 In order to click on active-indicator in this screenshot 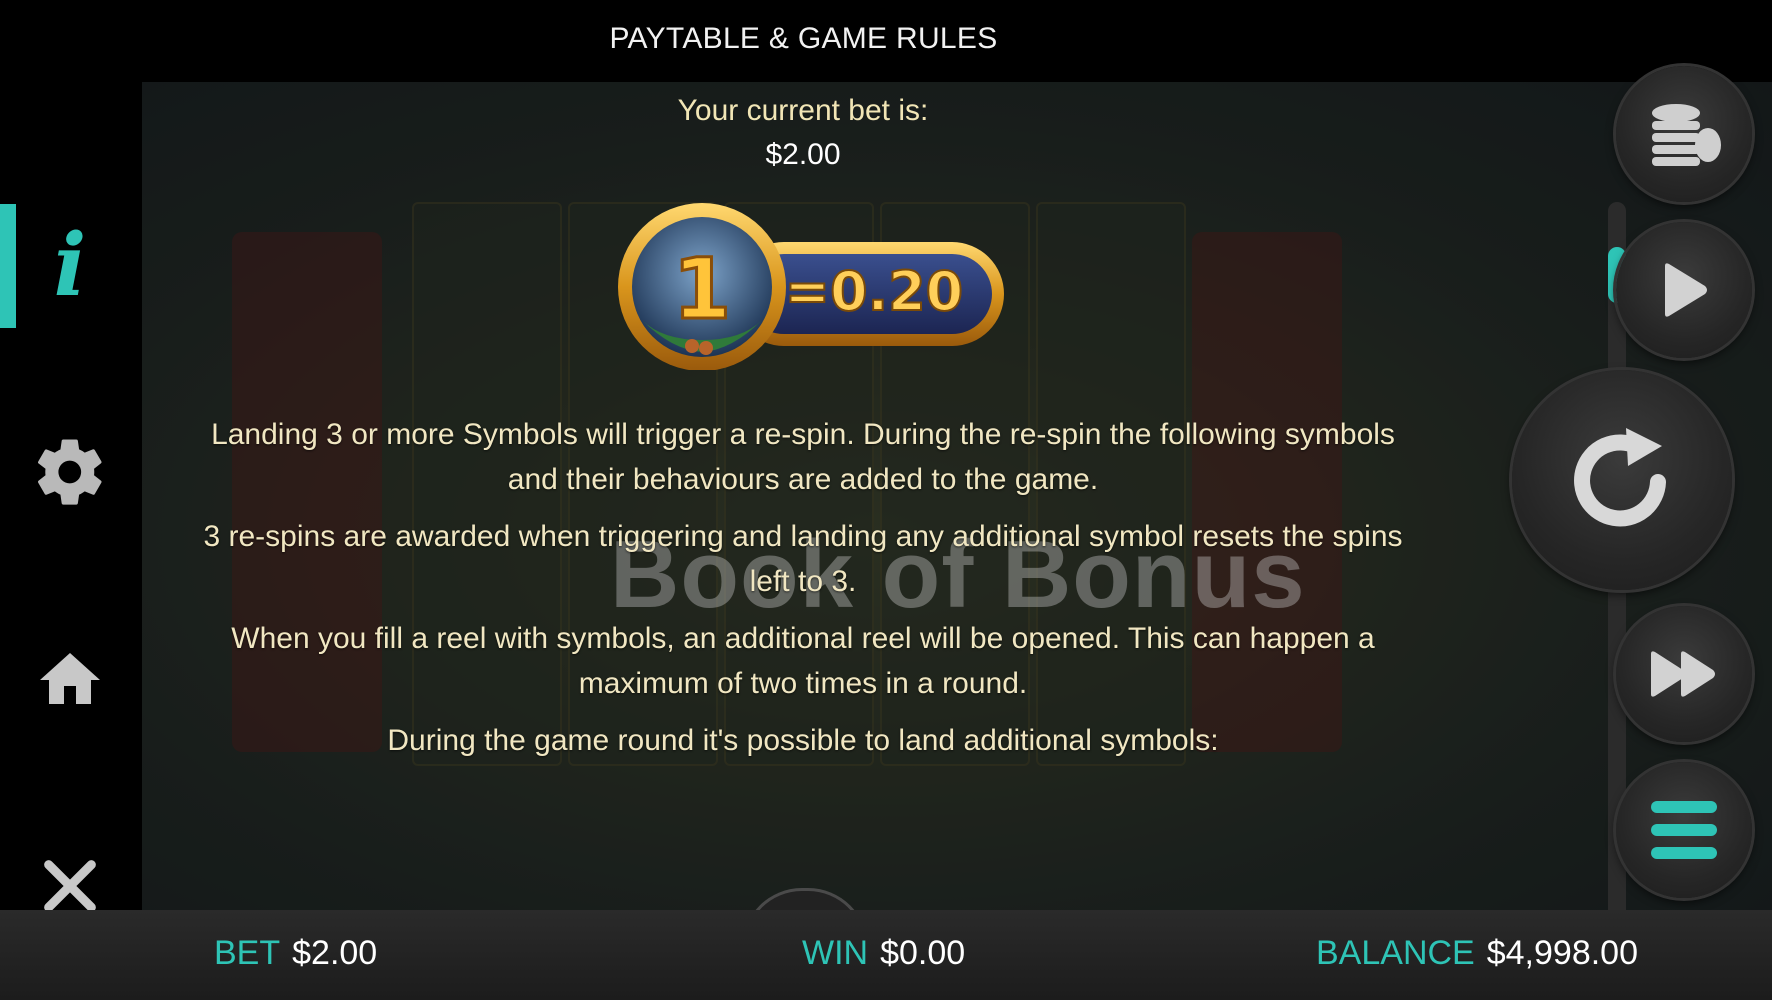, I will do `click(8, 266)`.